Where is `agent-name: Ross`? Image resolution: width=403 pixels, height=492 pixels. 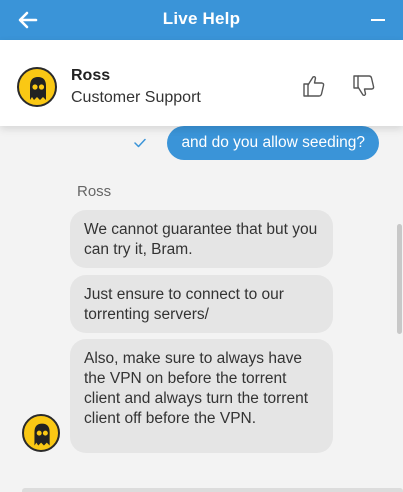
agent-name: Ross is located at coordinates (91, 75).